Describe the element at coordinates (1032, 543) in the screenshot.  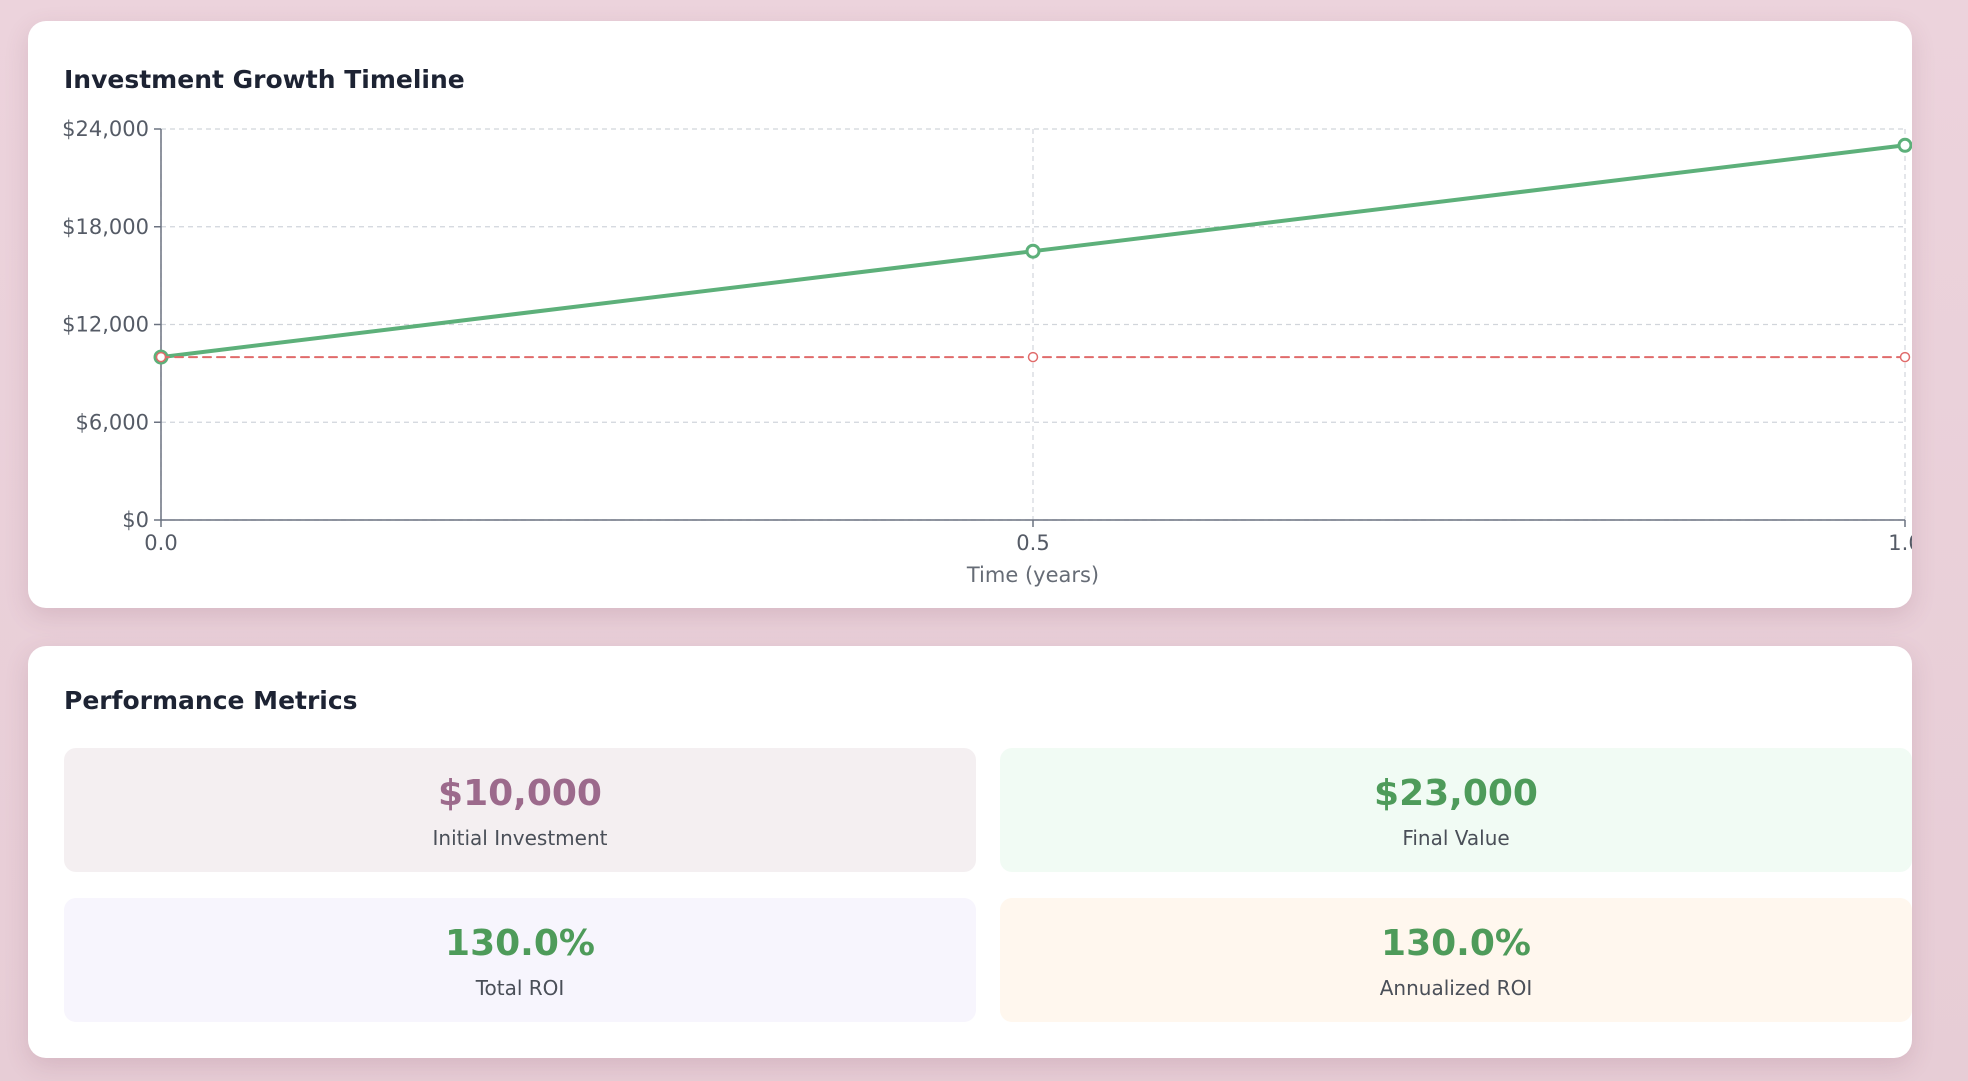
I see `x-tick-label-1: 0.5` at that location.